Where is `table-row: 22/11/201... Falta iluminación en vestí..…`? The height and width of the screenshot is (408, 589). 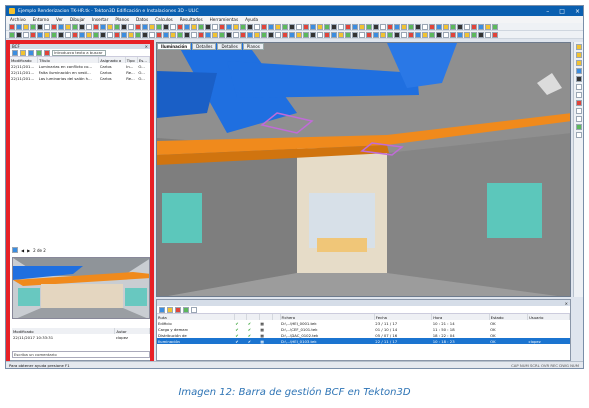 table-row: 22/11/201... Falta iluminación en vestí..… is located at coordinates (80, 72).